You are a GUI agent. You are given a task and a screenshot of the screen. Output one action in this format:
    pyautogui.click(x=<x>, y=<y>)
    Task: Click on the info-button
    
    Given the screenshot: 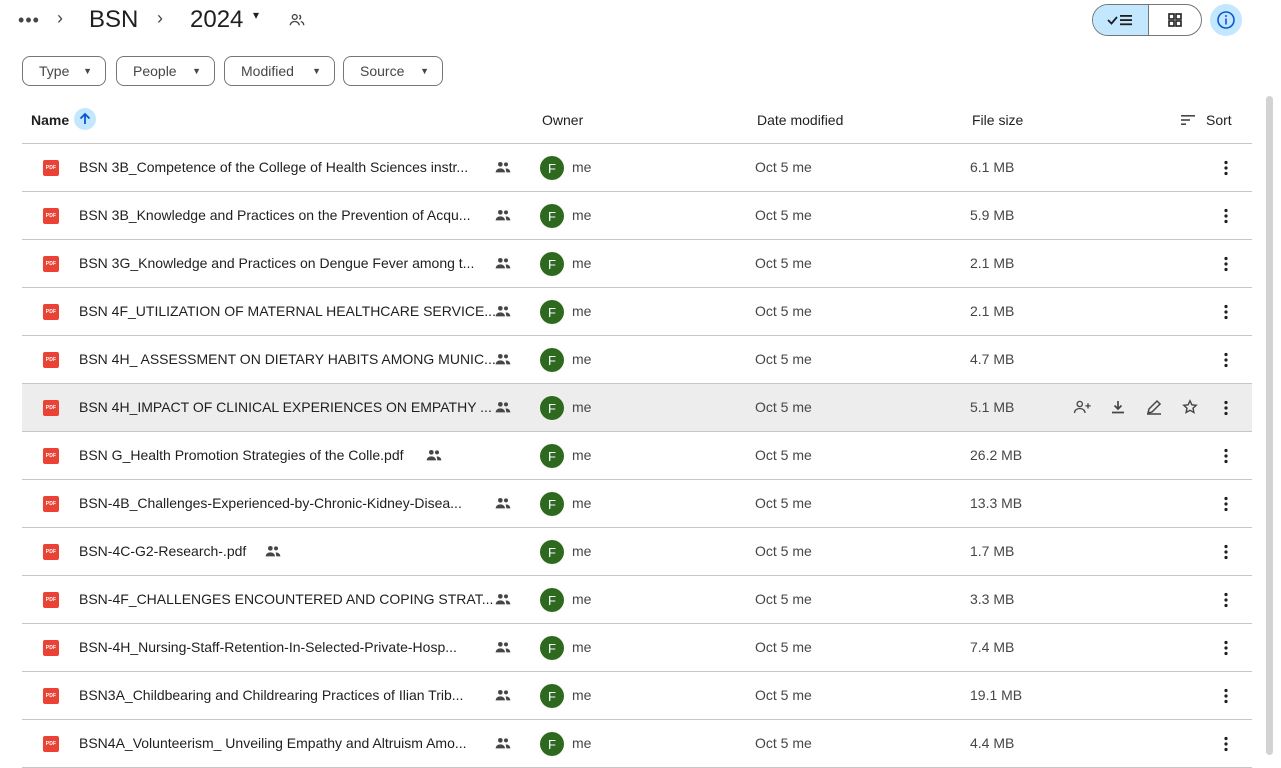 What is the action you would take?
    pyautogui.click(x=1226, y=20)
    